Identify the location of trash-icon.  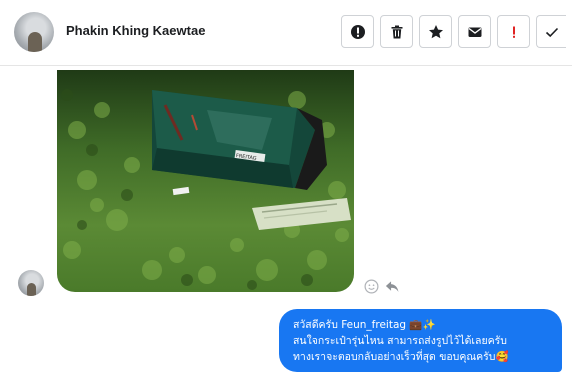
(396, 31).